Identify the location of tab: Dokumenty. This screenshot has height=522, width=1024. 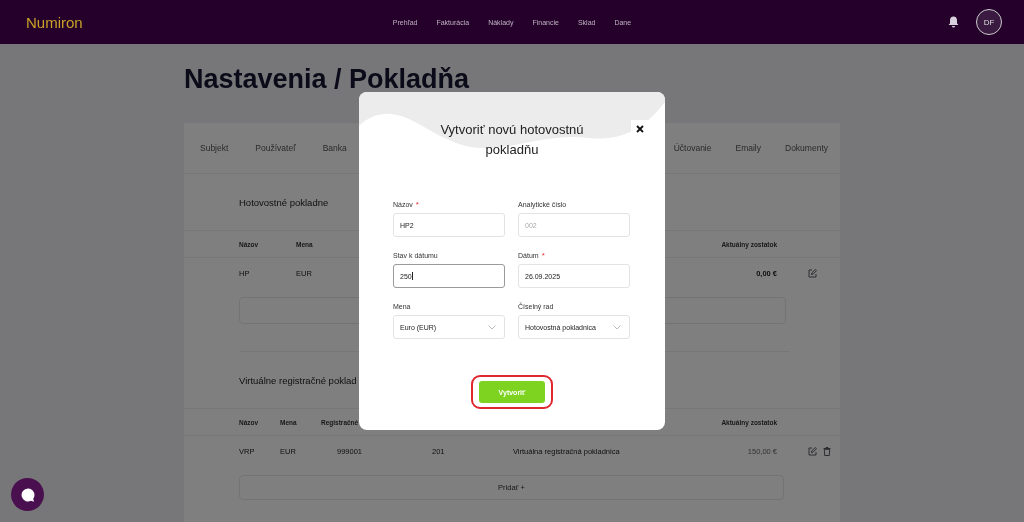
(806, 148).